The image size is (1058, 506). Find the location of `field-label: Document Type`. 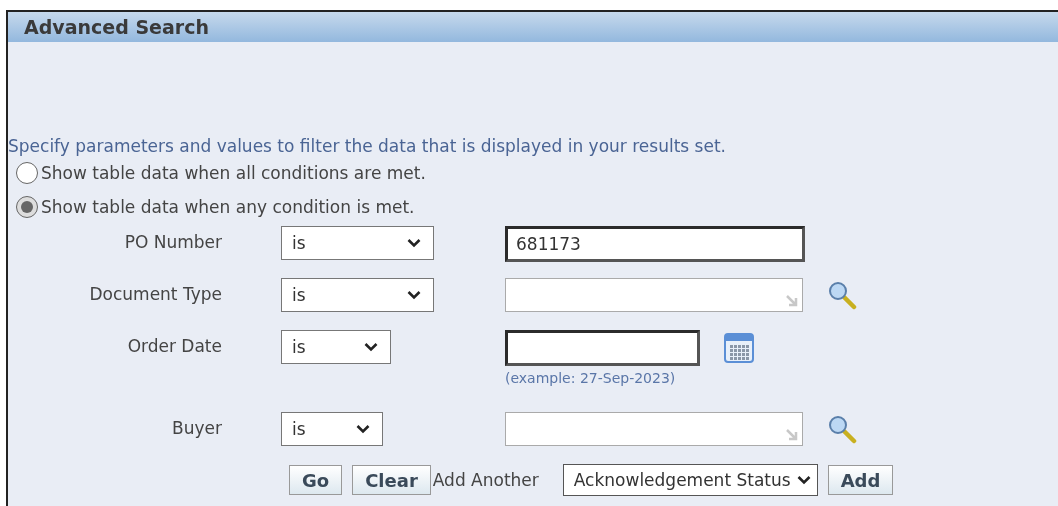

field-label: Document Type is located at coordinates (155, 294).